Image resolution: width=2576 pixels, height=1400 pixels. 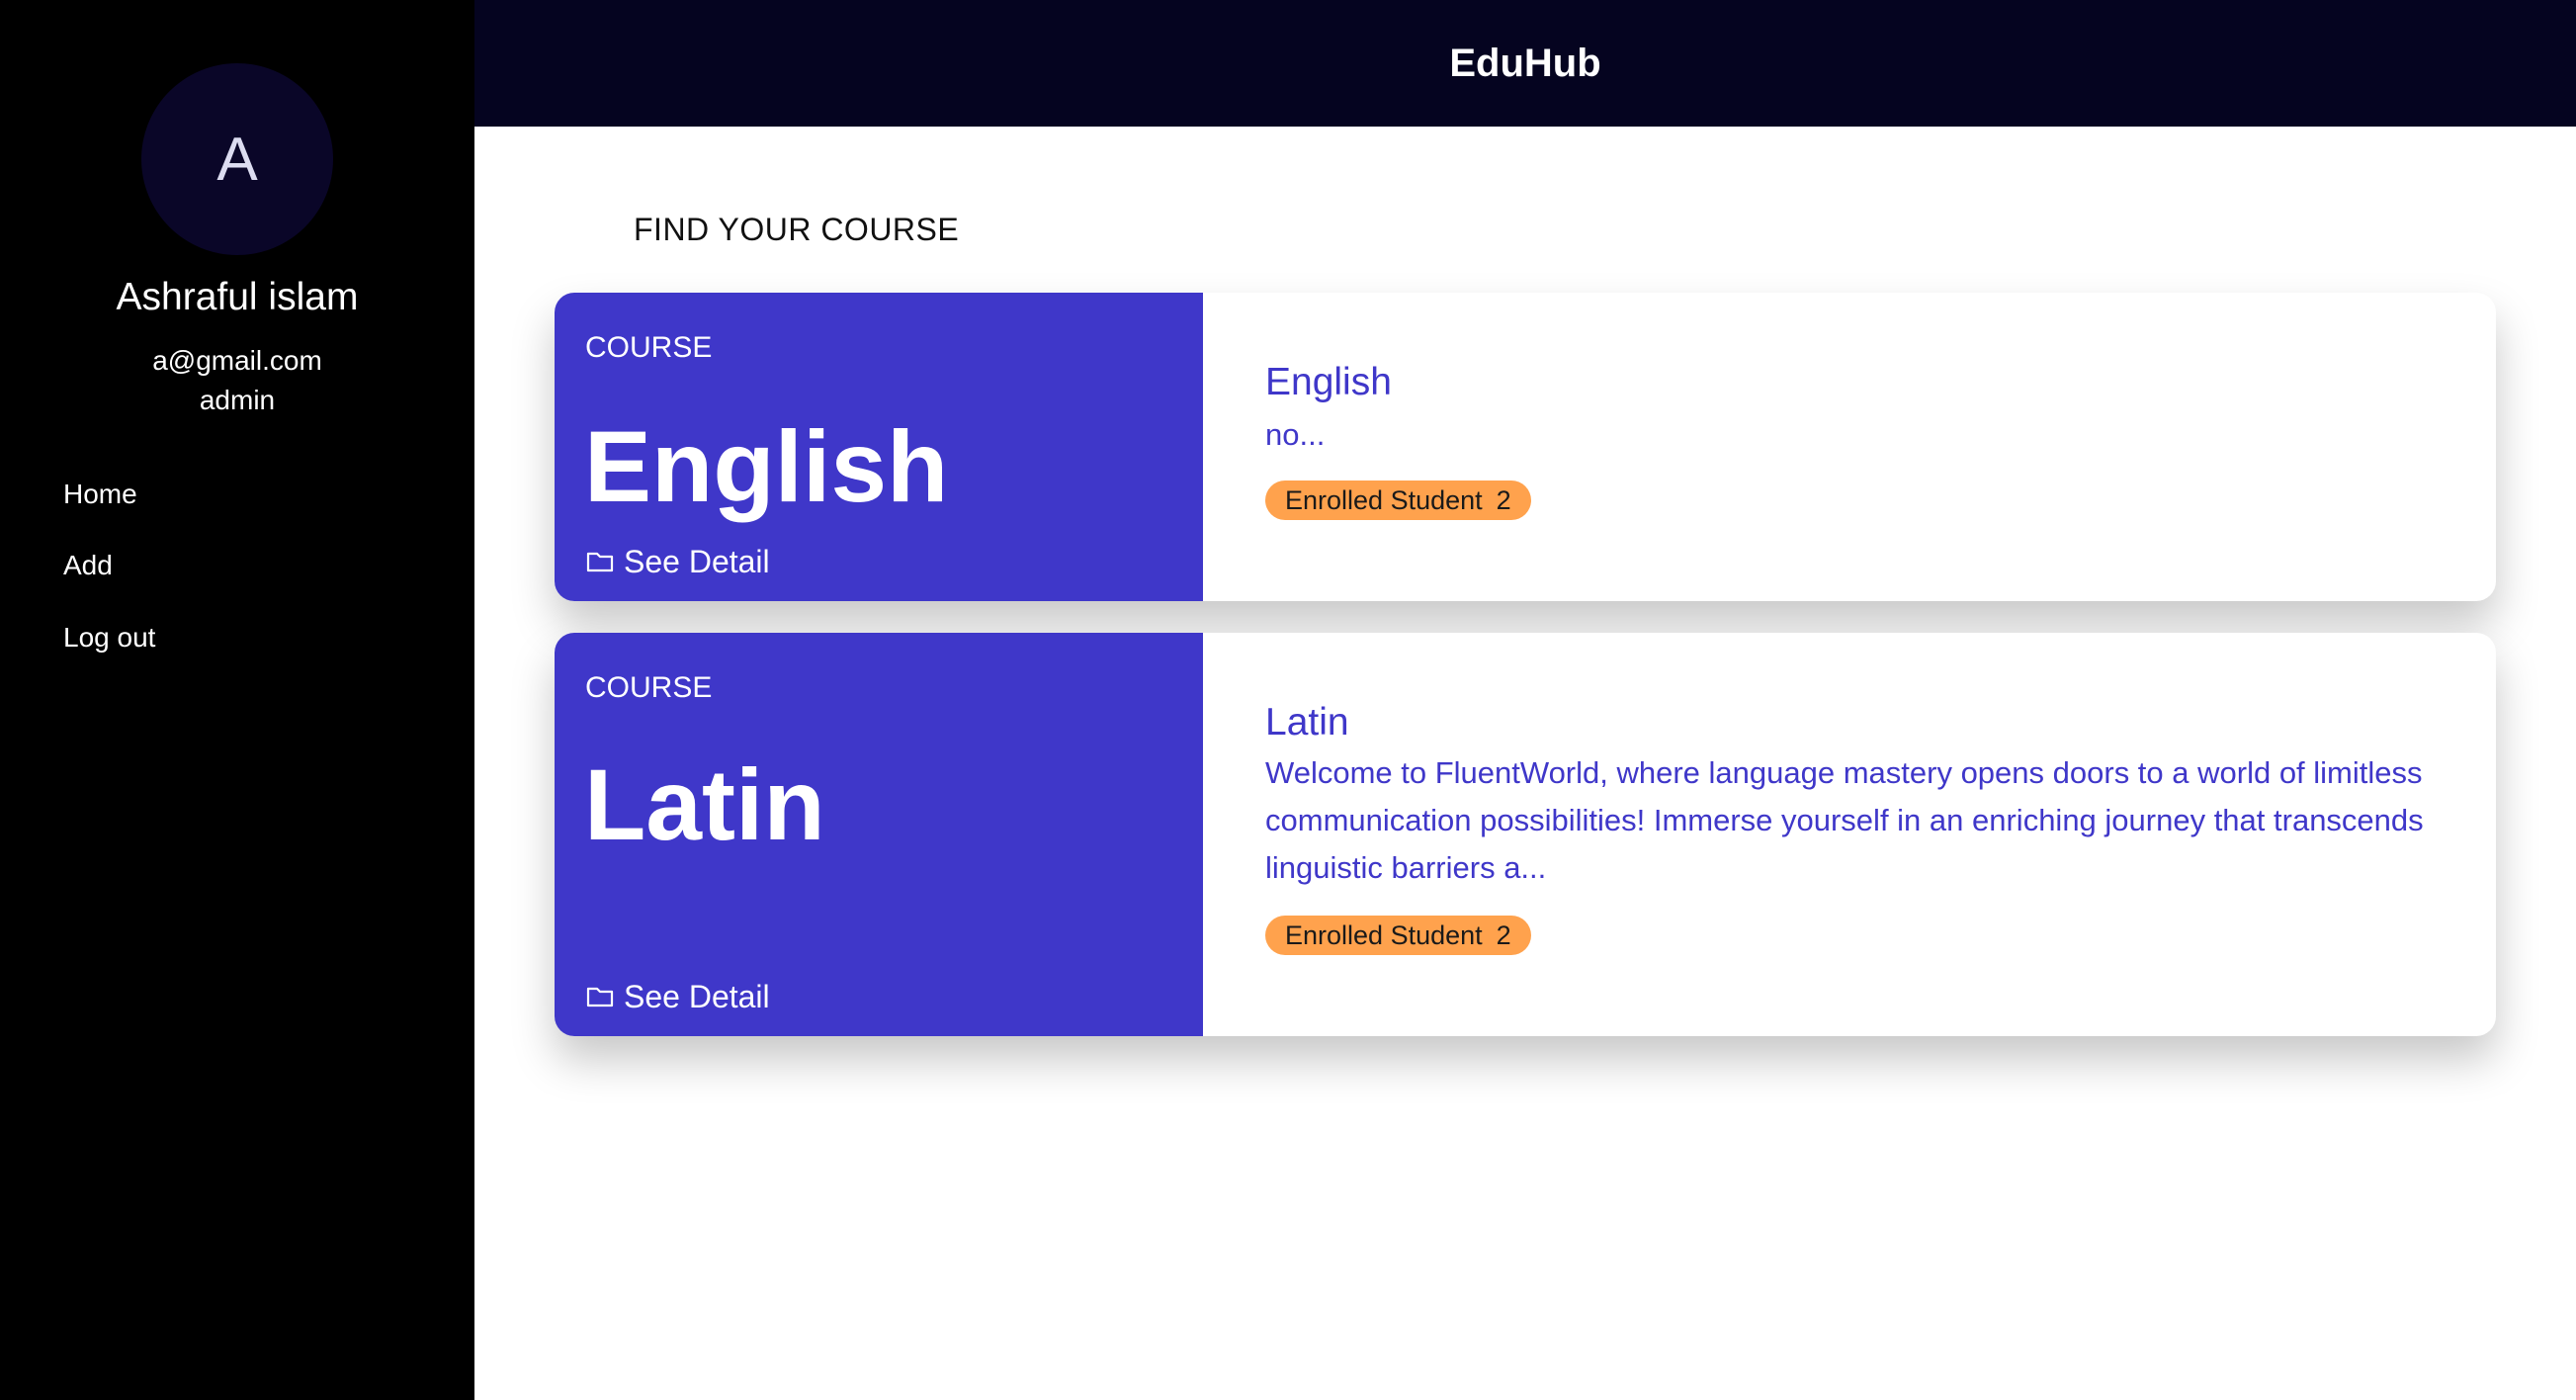 I want to click on nav-home-link: Home, so click(x=100, y=494).